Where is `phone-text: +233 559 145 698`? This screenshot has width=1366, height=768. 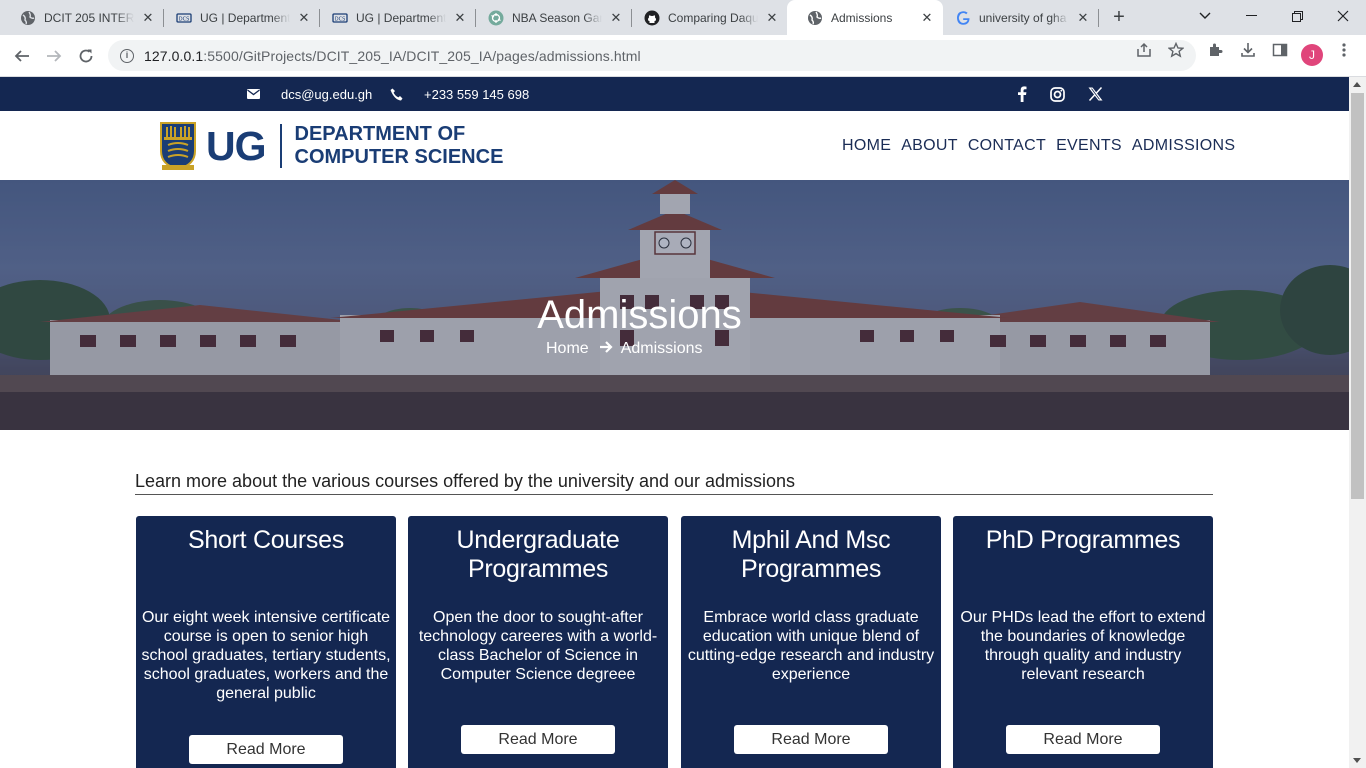
phone-text: +233 559 145 698 is located at coordinates (477, 94).